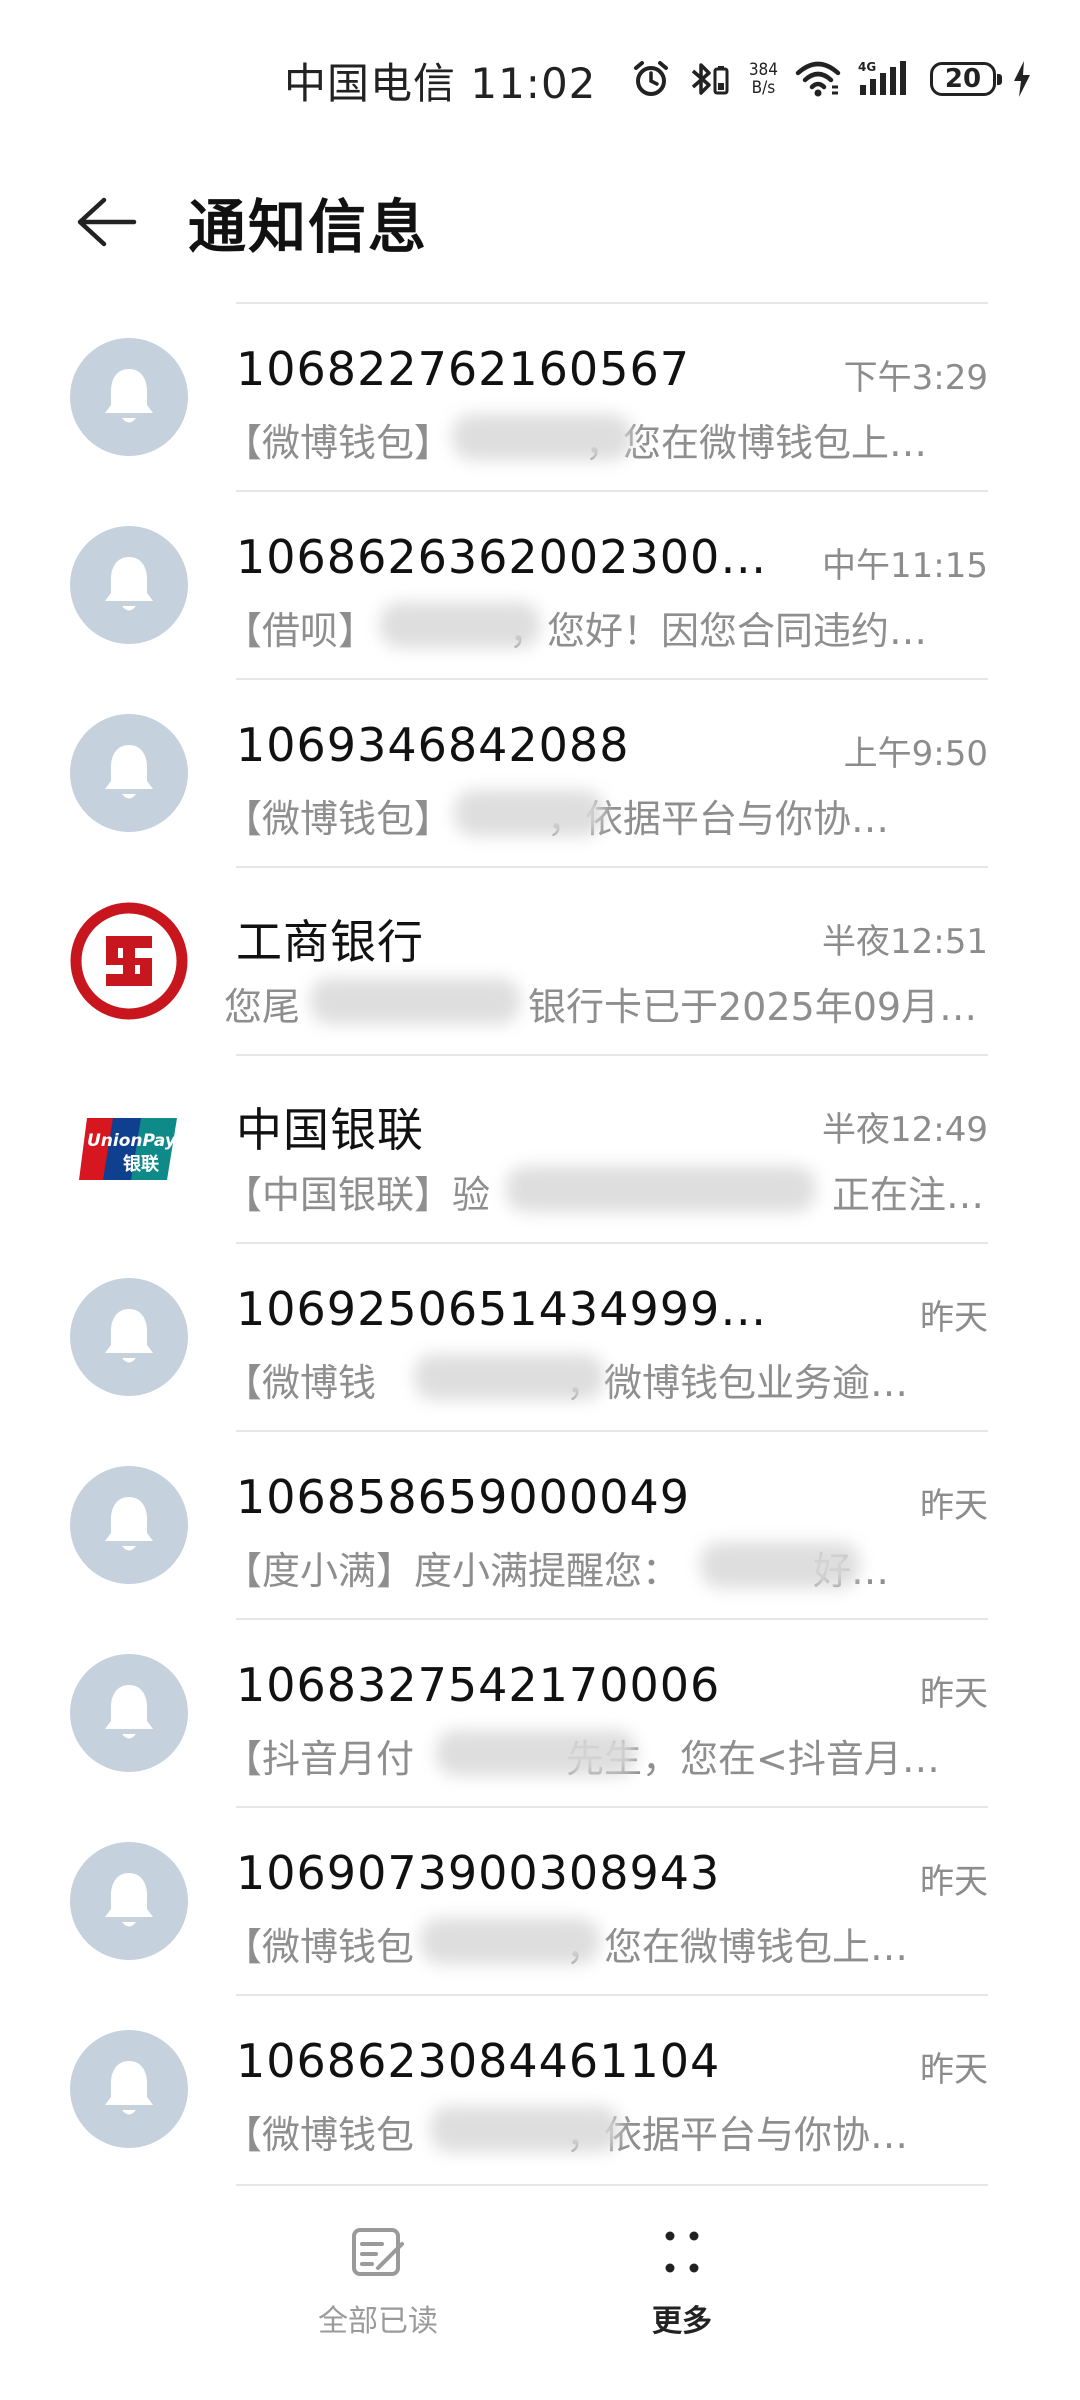 The height and width of the screenshot is (2400, 1080). What do you see at coordinates (308, 227) in the screenshot?
I see `page-title: 通知信息` at bounding box center [308, 227].